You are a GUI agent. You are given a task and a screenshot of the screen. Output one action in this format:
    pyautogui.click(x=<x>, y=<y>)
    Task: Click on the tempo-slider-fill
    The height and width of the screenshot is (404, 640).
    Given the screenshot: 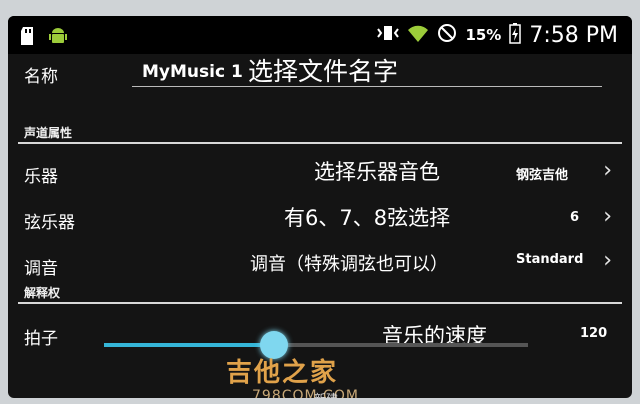 What is the action you would take?
    pyautogui.click(x=189, y=345)
    